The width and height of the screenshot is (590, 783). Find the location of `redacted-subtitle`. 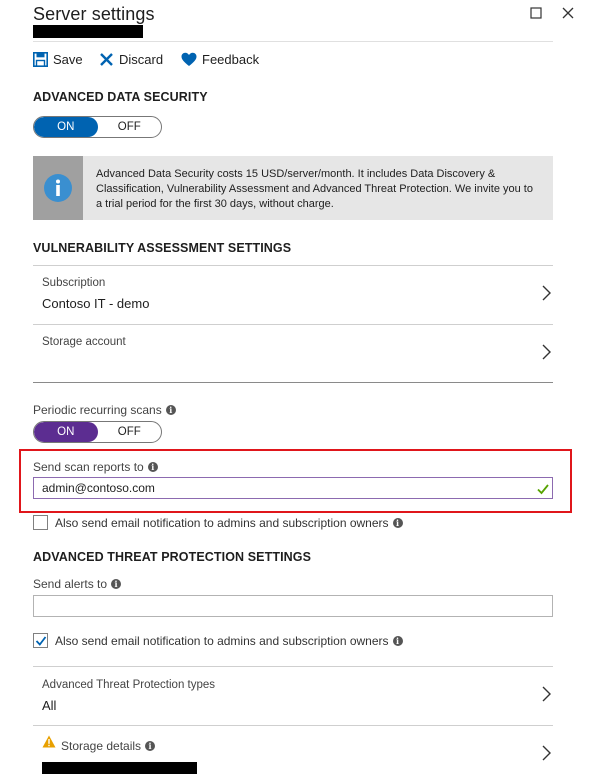

redacted-subtitle is located at coordinates (88, 31).